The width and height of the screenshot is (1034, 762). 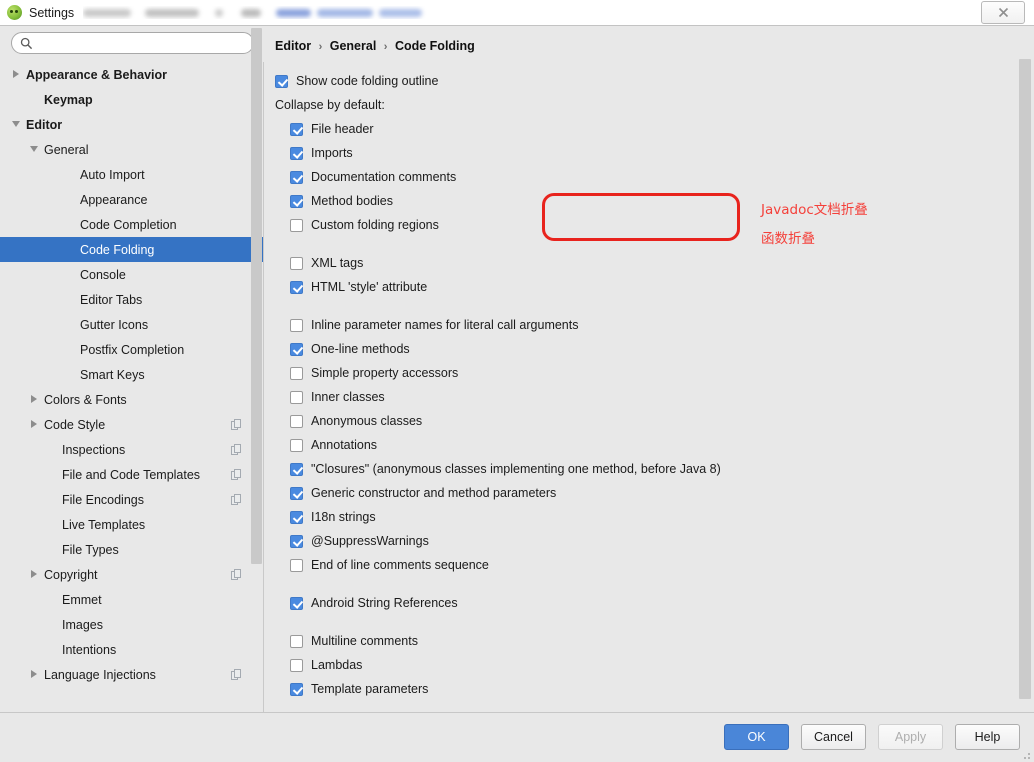 What do you see at coordinates (1026, 755) in the screenshot?
I see `resize-grip` at bounding box center [1026, 755].